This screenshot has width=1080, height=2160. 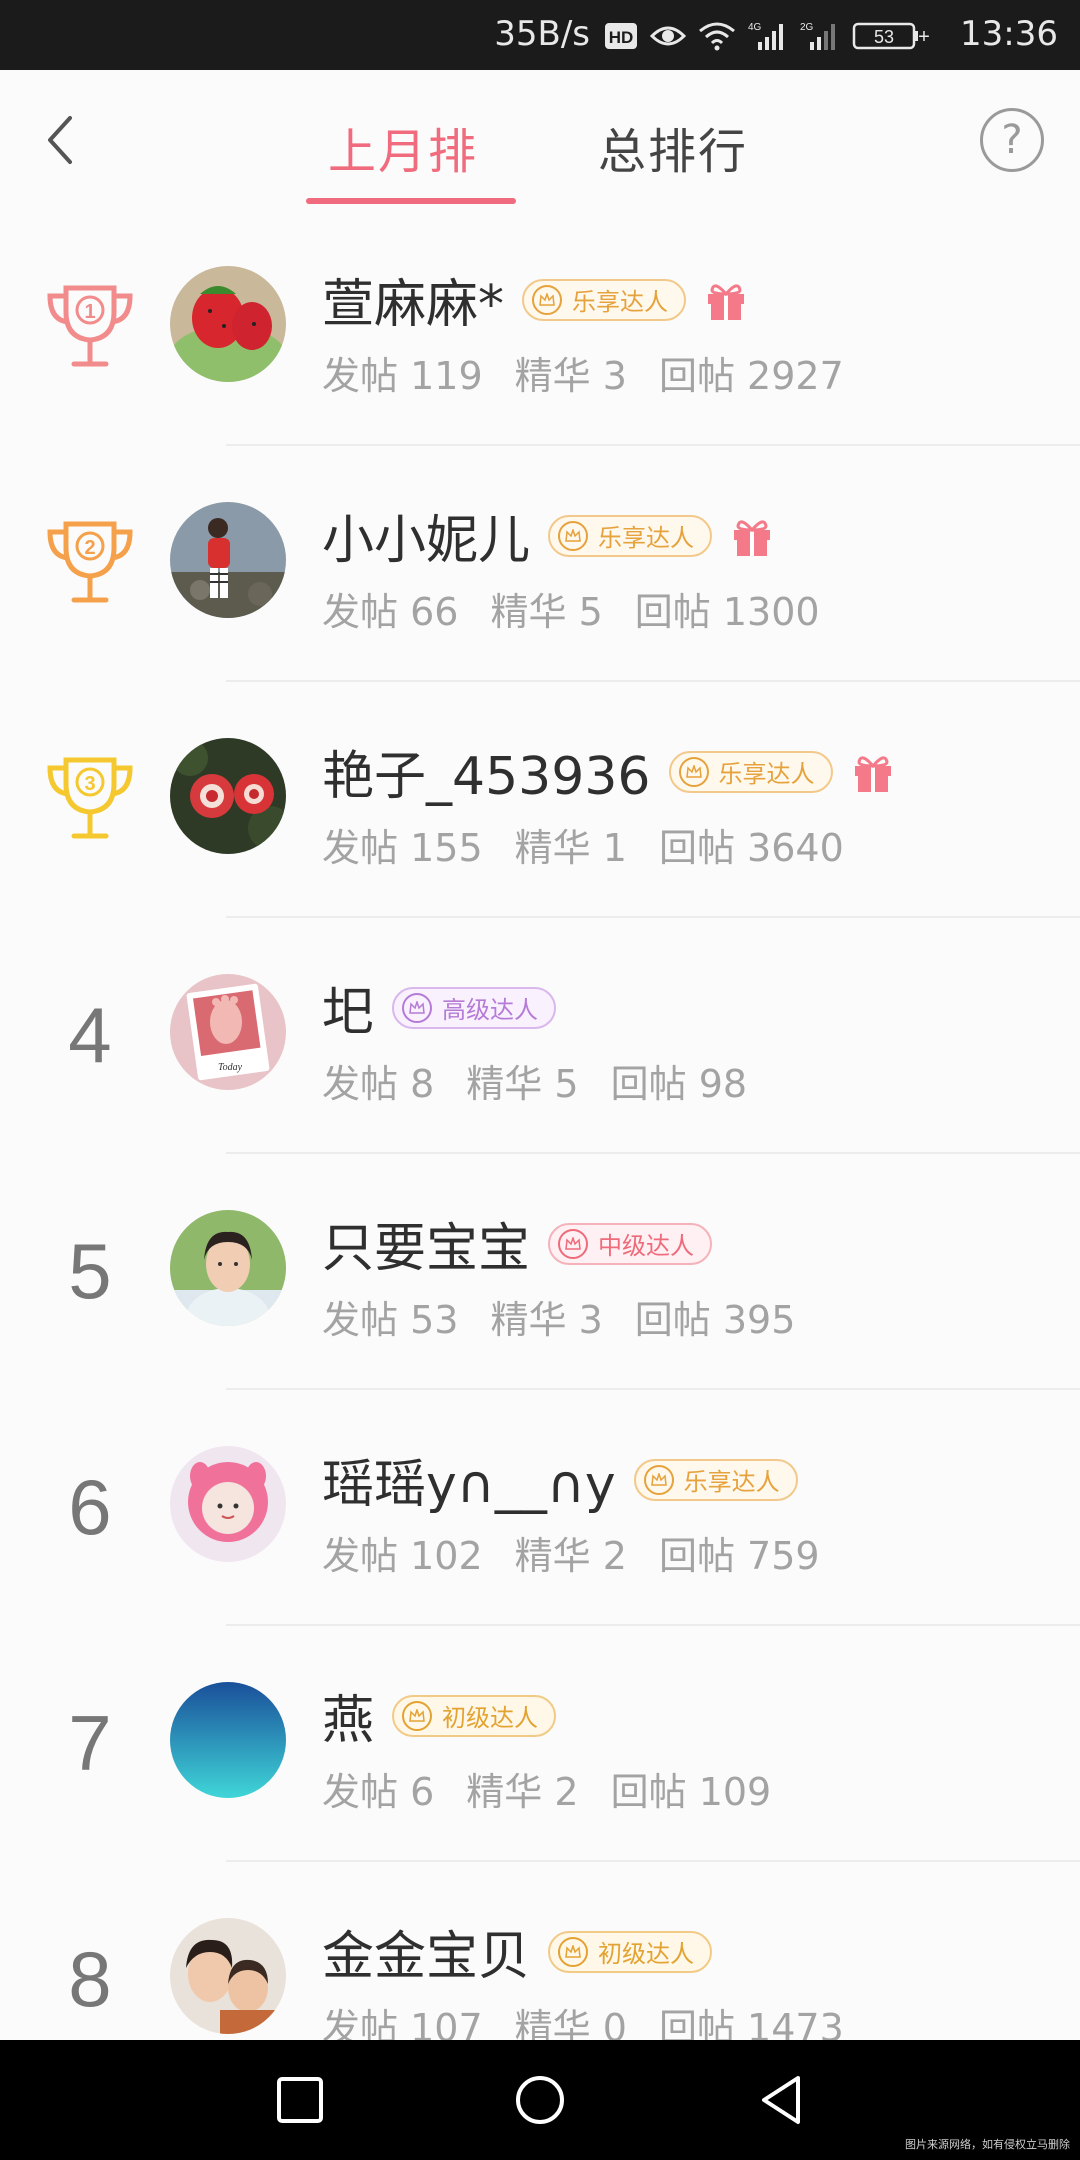 What do you see at coordinates (426, 535) in the screenshot?
I see `user-name: 小小妮儿` at bounding box center [426, 535].